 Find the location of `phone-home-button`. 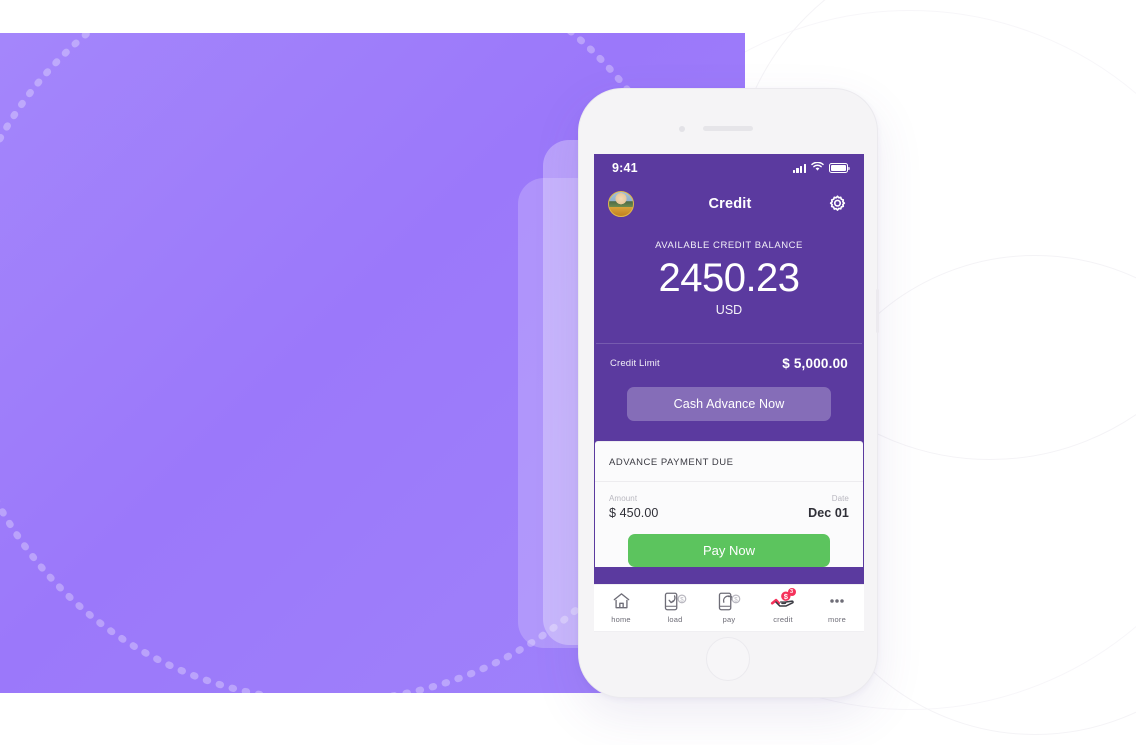

phone-home-button is located at coordinates (728, 659).